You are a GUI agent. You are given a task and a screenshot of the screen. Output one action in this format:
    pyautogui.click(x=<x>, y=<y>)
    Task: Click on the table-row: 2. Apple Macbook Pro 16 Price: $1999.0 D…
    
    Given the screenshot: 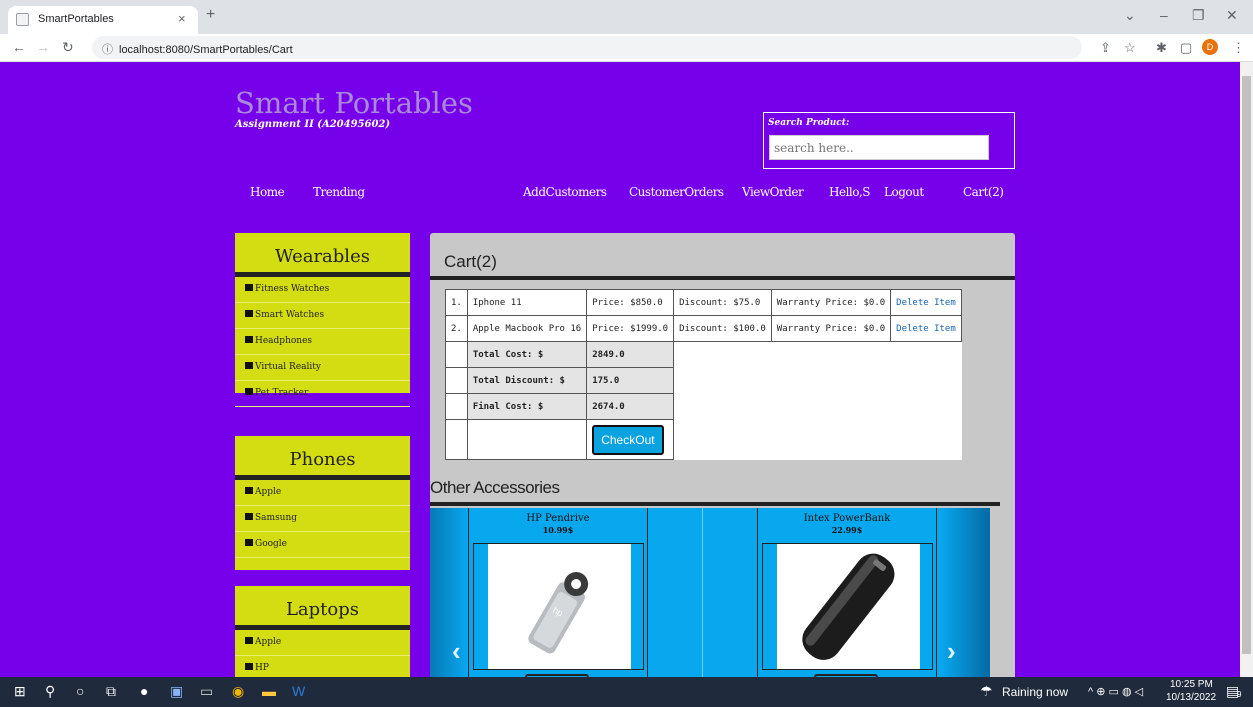 What is the action you would take?
    pyautogui.click(x=703, y=328)
    